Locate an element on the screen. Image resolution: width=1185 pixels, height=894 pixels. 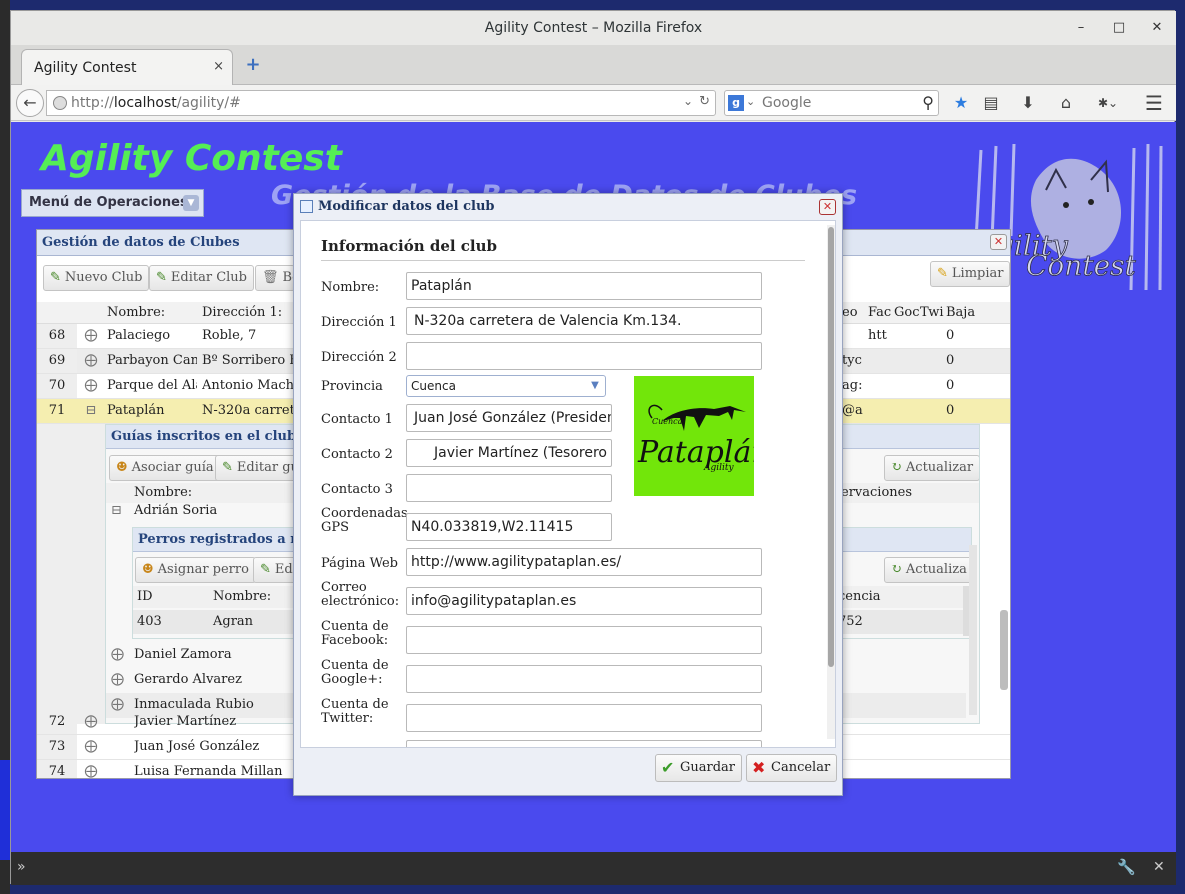
google-engine-icon: g is located at coordinates (736, 103).